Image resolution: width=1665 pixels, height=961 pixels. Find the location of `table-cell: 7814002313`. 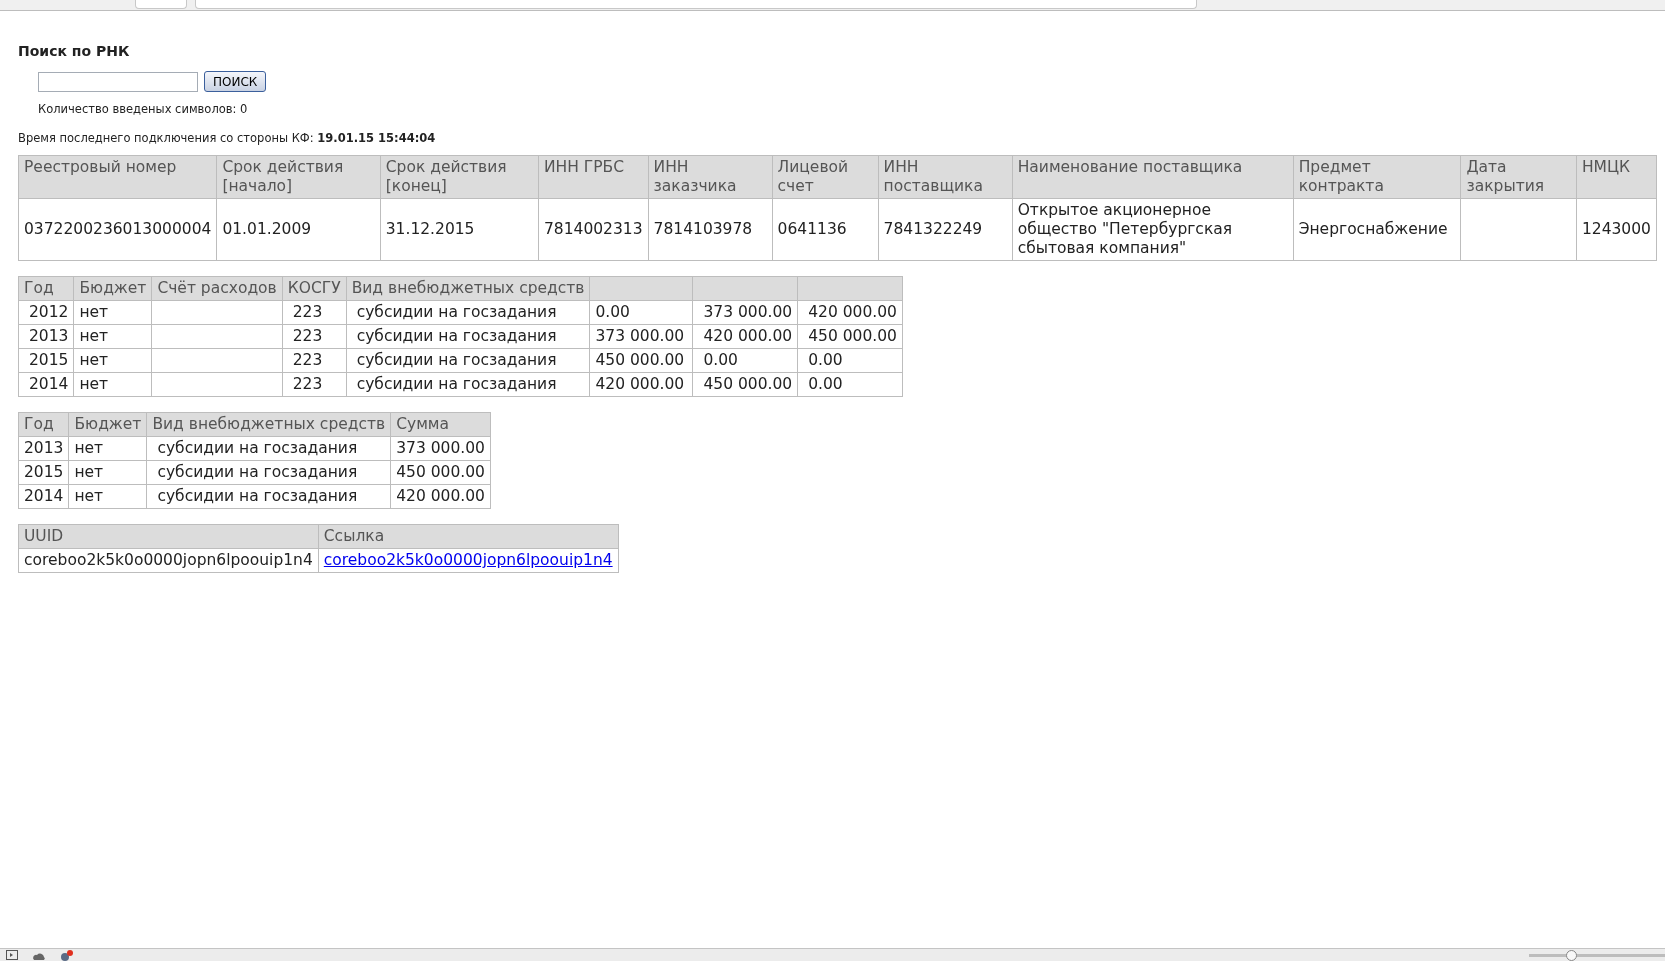

table-cell: 7814002313 is located at coordinates (593, 229).